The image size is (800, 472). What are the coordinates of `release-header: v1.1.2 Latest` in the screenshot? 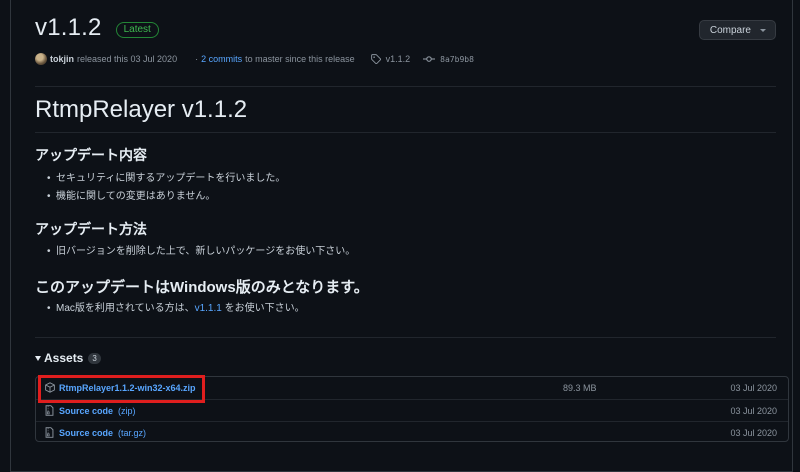 It's located at (97, 28).